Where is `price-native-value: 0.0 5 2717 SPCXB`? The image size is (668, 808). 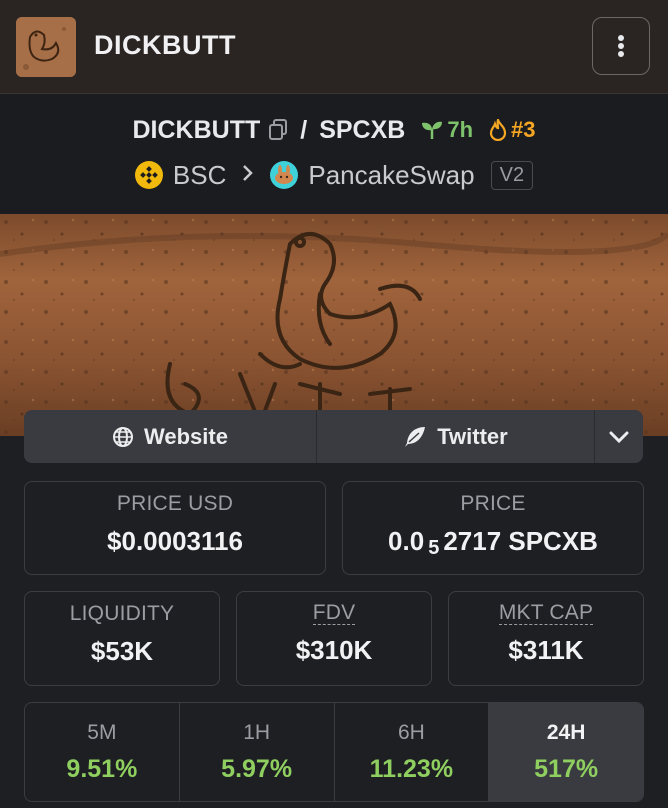
price-native-value: 0.0 5 2717 SPCXB is located at coordinates (493, 543).